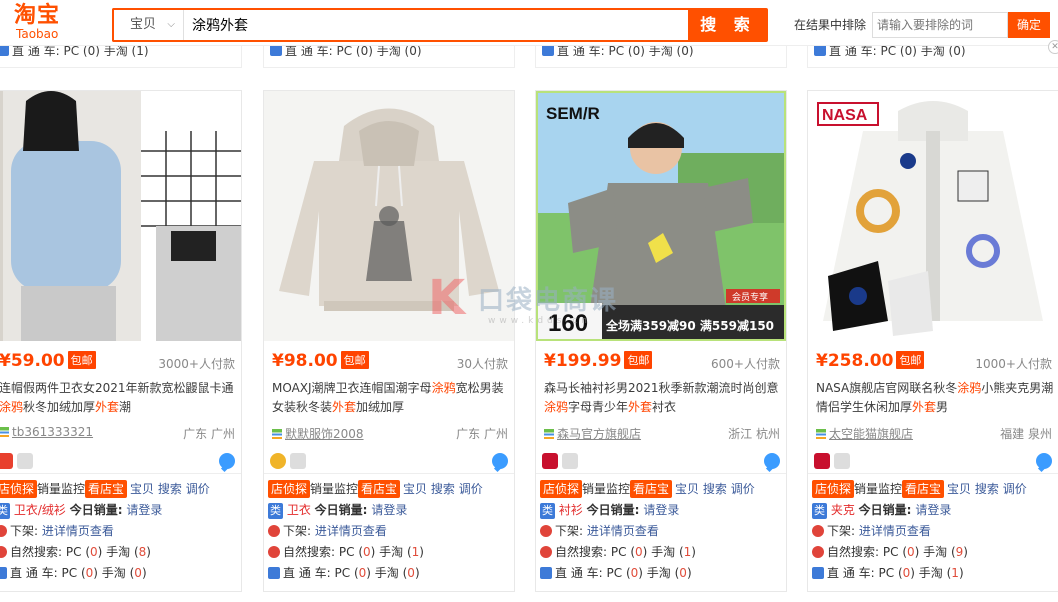  I want to click on product-image: NASA, so click(933, 216).